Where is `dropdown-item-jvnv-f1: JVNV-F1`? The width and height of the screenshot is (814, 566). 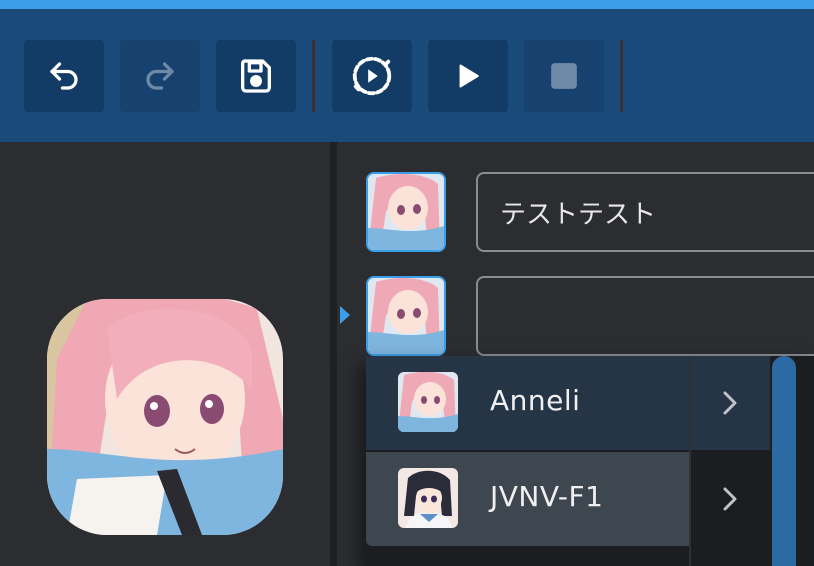 dropdown-item-jvnv-f1: JVNV-F1 is located at coordinates (528, 499).